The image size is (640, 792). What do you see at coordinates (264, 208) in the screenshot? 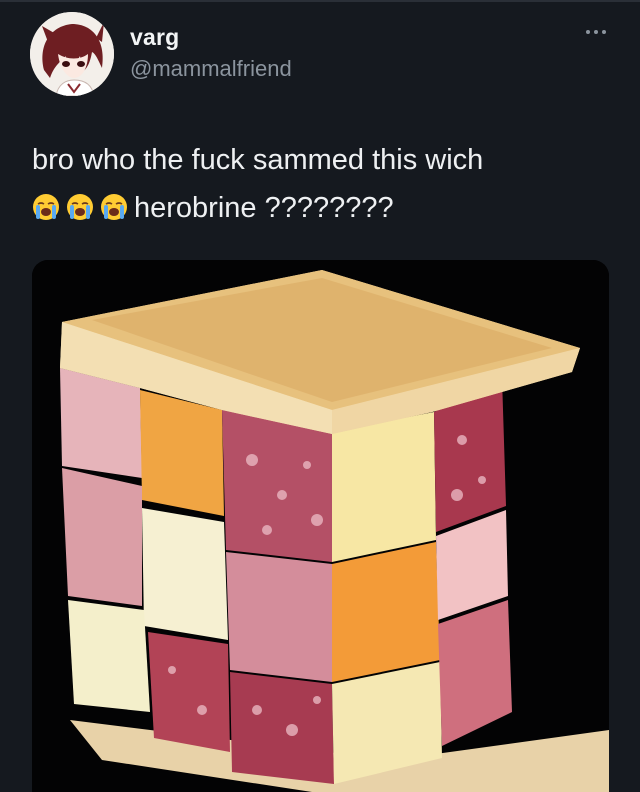
I see `tweet-text-line-2-label: herobrine ????????` at bounding box center [264, 208].